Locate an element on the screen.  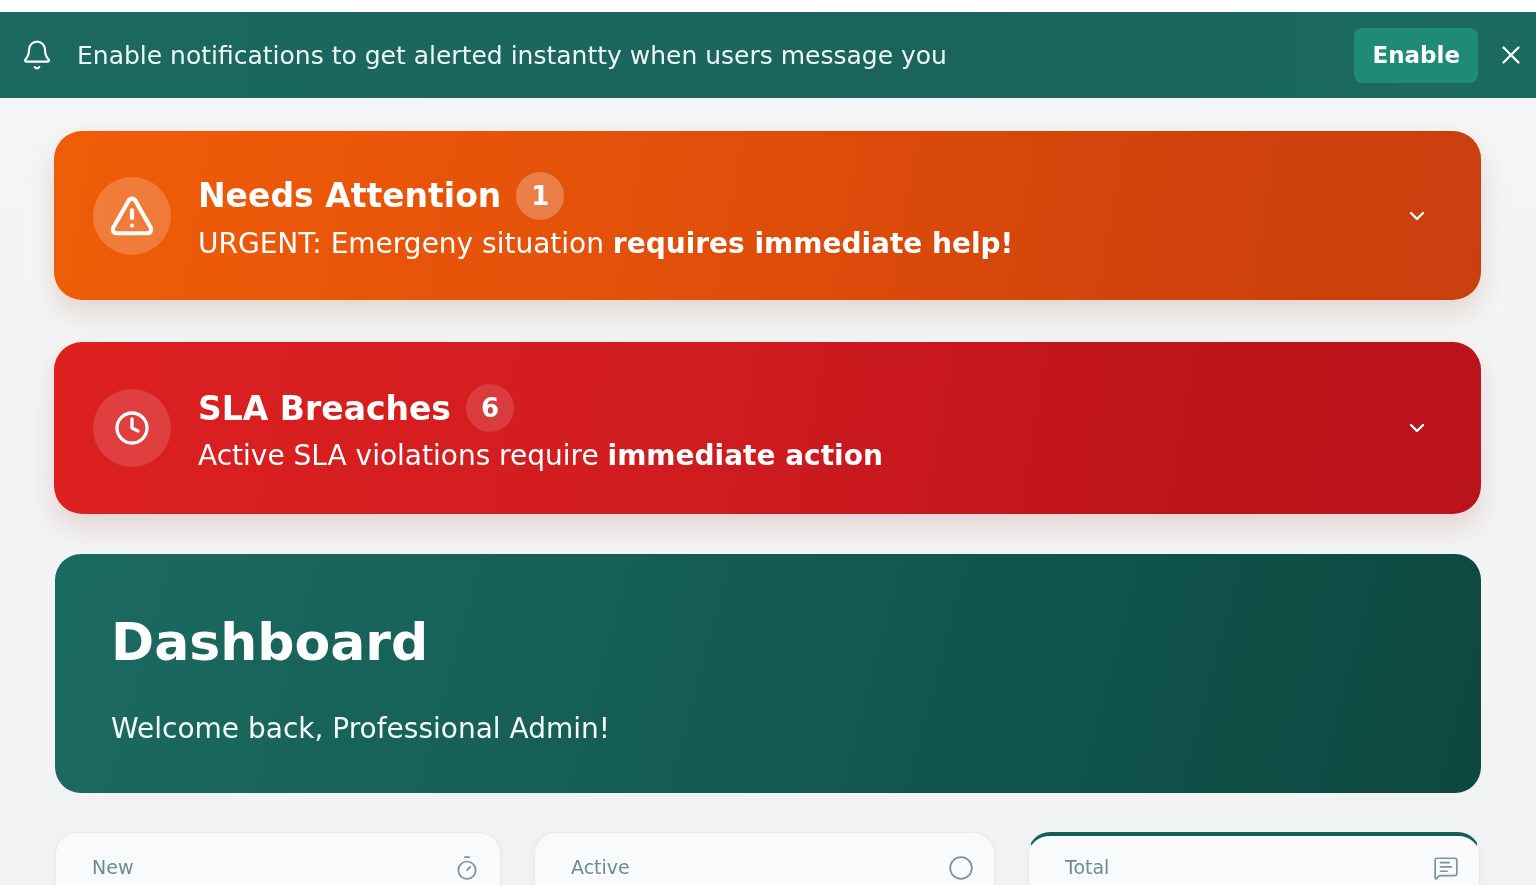
message-icon is located at coordinates (1446, 868).